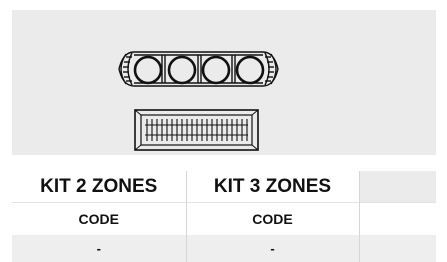 This screenshot has width=447, height=262. I want to click on table-row: - -, so click(224, 248).